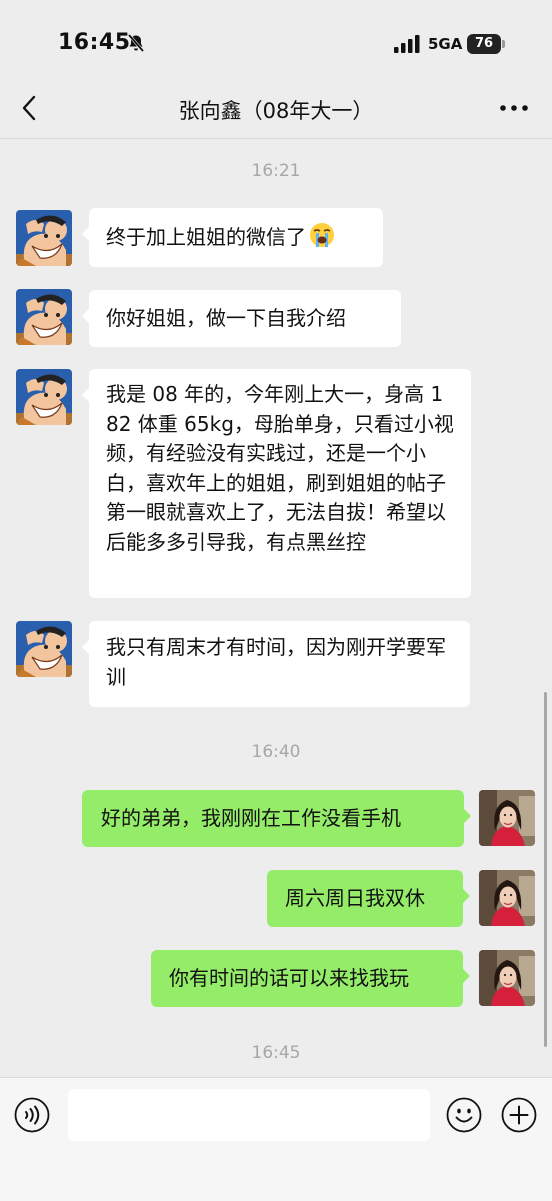  I want to click on status-bar: 16:45 5GA 76, so click(276, 45).